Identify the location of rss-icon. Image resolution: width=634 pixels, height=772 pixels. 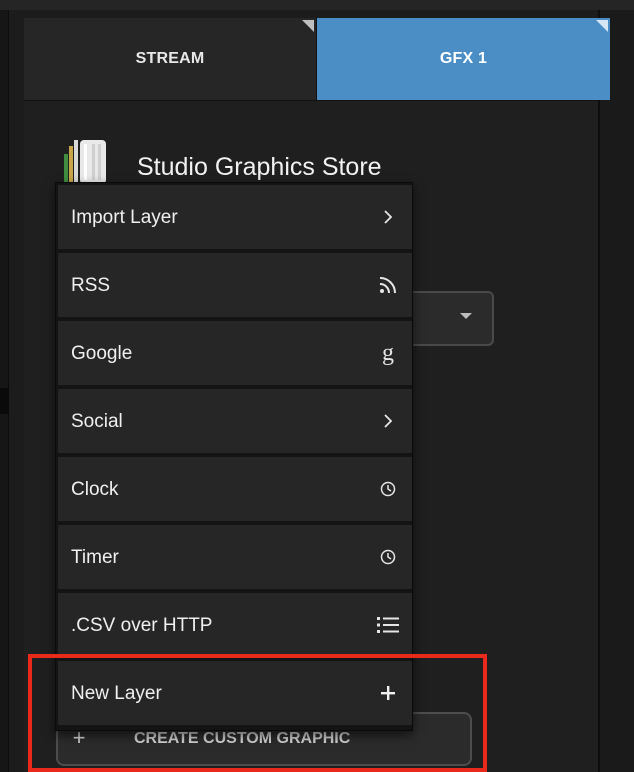
(388, 285).